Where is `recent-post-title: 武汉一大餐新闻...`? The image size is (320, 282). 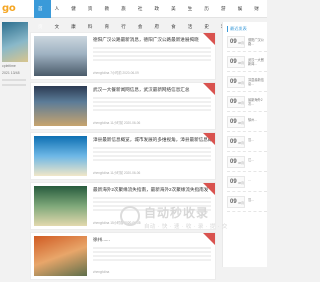
recent-post-title: 武汉一大餐新闻... is located at coordinates (257, 62).